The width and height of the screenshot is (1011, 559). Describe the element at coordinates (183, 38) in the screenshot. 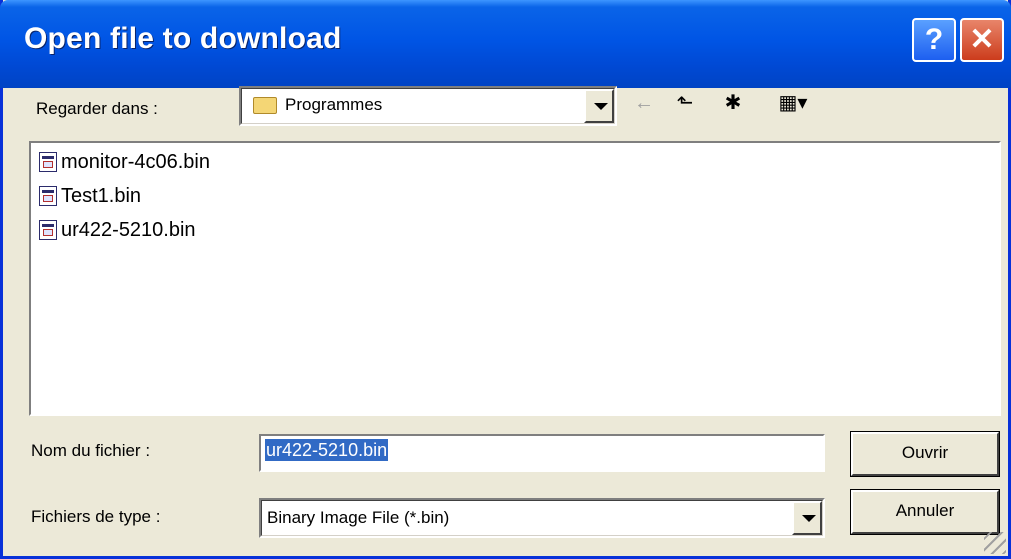

I see `dialog-title: Open file to download` at that location.